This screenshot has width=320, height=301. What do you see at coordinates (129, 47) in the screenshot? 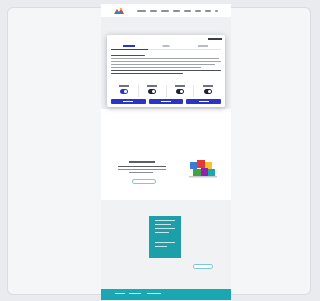
I see `tab-consent` at bounding box center [129, 47].